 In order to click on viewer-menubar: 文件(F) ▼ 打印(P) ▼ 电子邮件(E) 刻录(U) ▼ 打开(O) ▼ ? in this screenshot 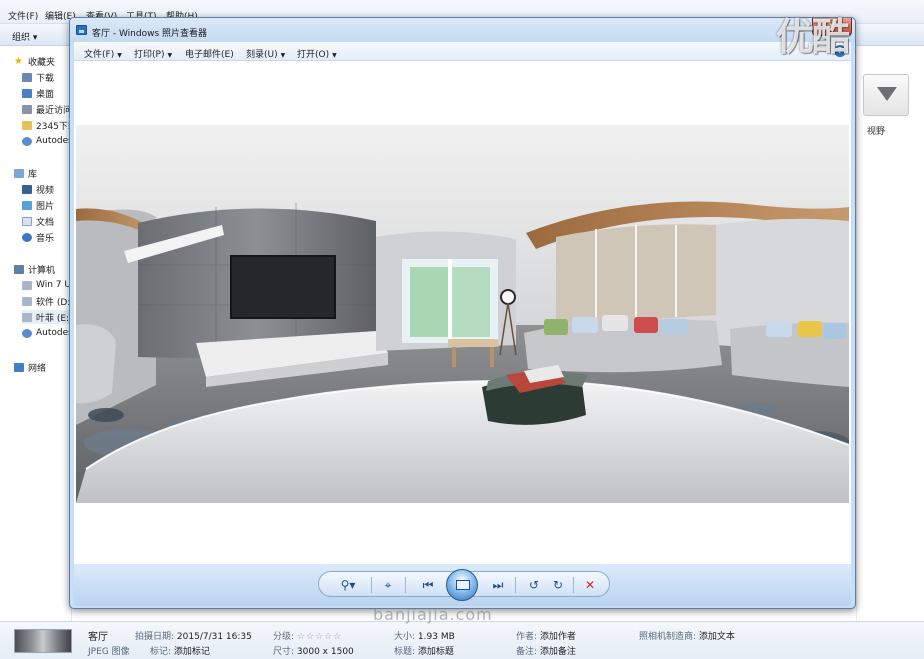, I will do `click(462, 51)`.